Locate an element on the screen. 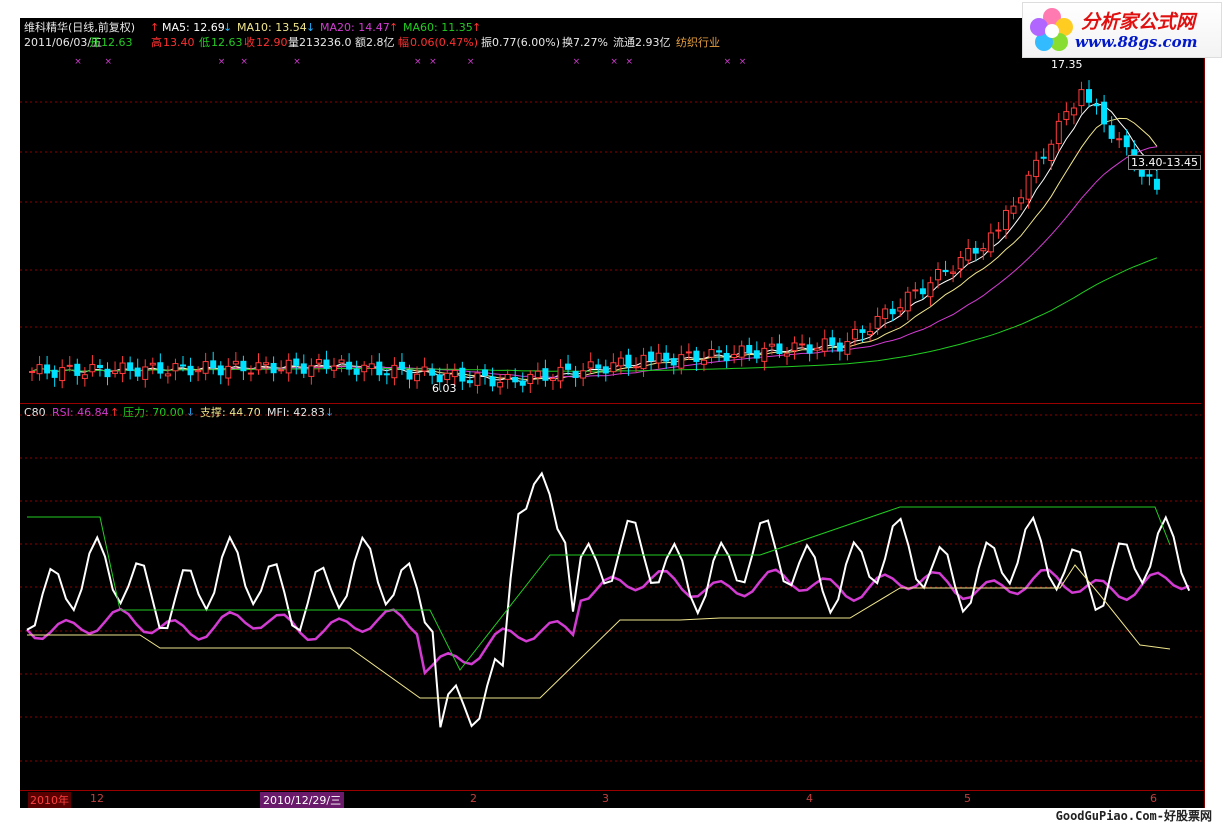 The width and height of the screenshot is (1224, 830). axis-year-label: 2010年 is located at coordinates (49, 800).